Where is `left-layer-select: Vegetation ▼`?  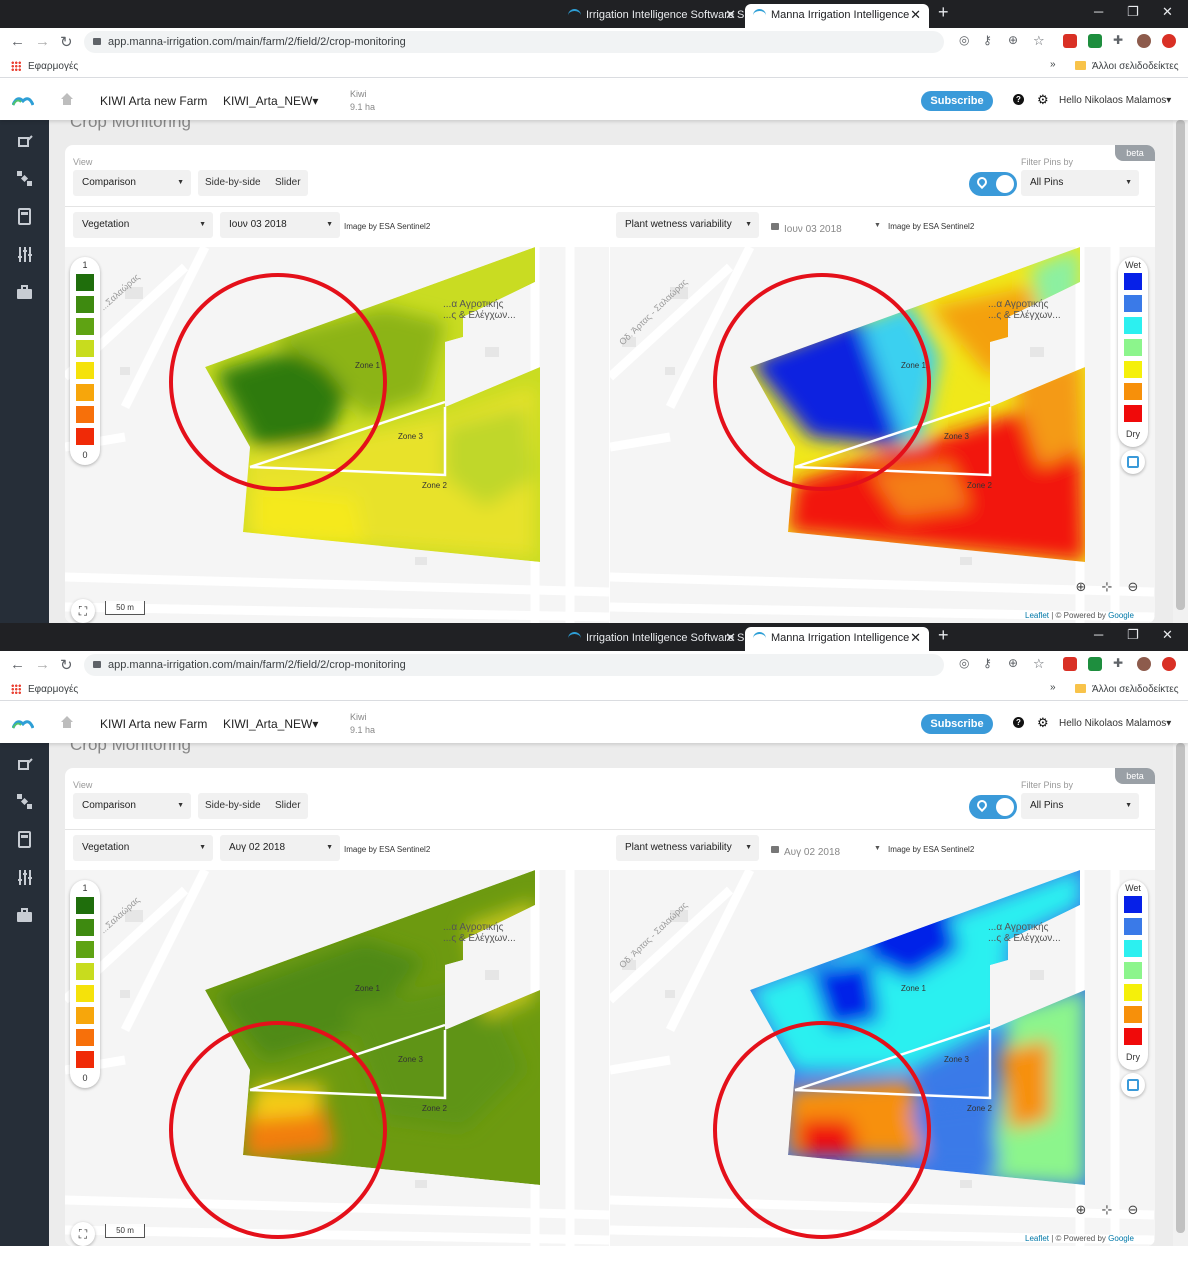 left-layer-select: Vegetation ▼ is located at coordinates (143, 225).